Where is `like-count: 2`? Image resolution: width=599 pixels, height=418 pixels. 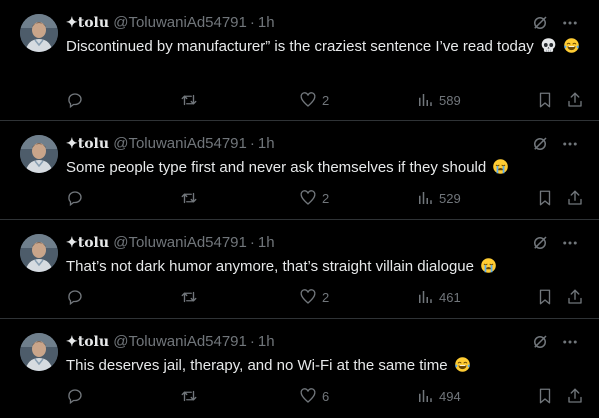 like-count: 2 is located at coordinates (326, 100).